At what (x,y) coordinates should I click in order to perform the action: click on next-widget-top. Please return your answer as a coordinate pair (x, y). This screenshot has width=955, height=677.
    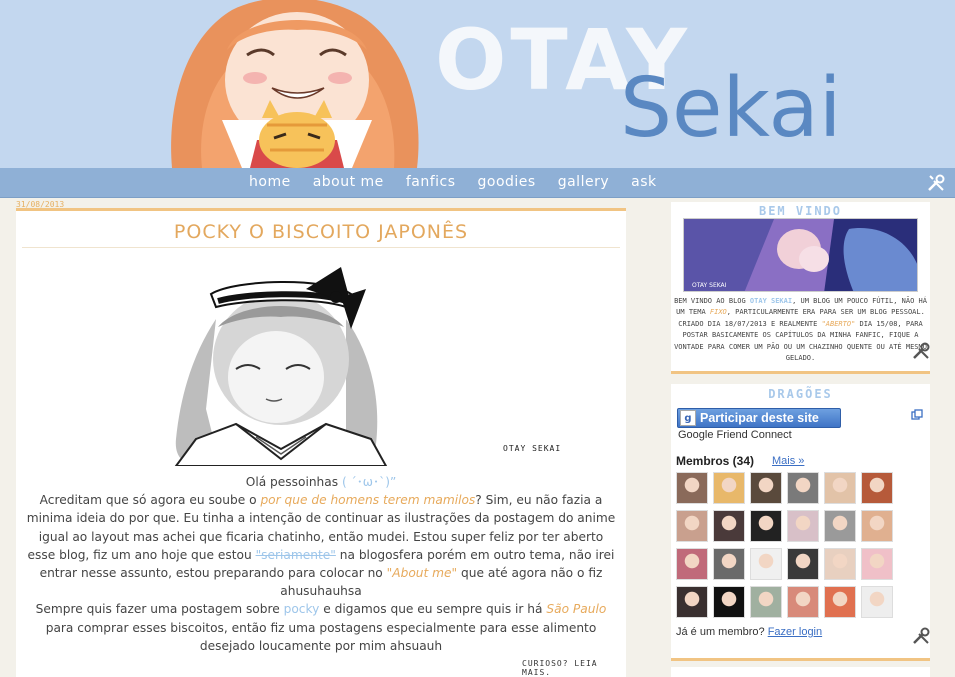
    Looking at the image, I should click on (800, 672).